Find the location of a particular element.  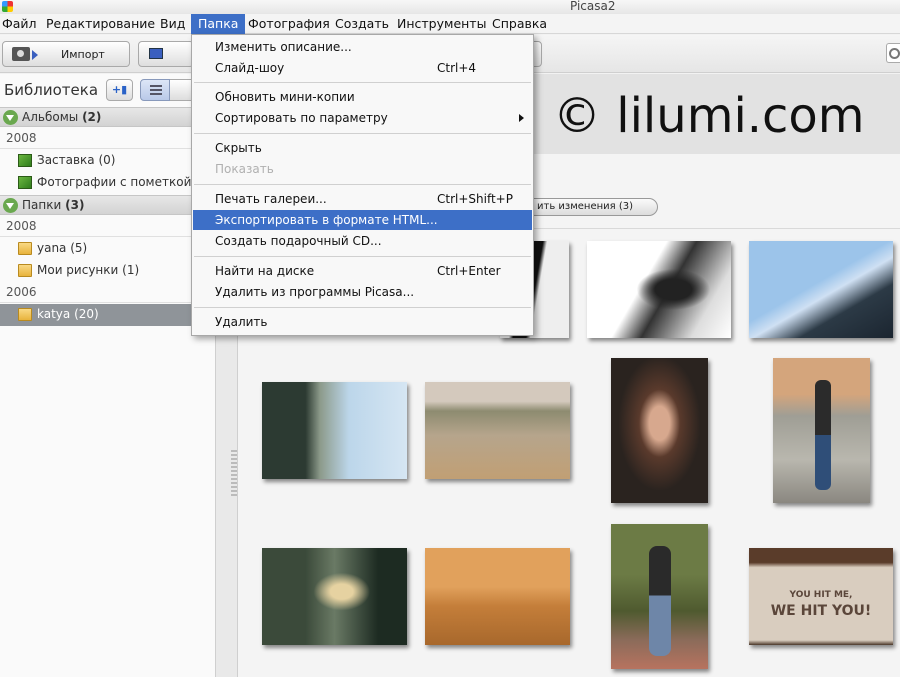

menu-folder: Папка is located at coordinates (218, 24).